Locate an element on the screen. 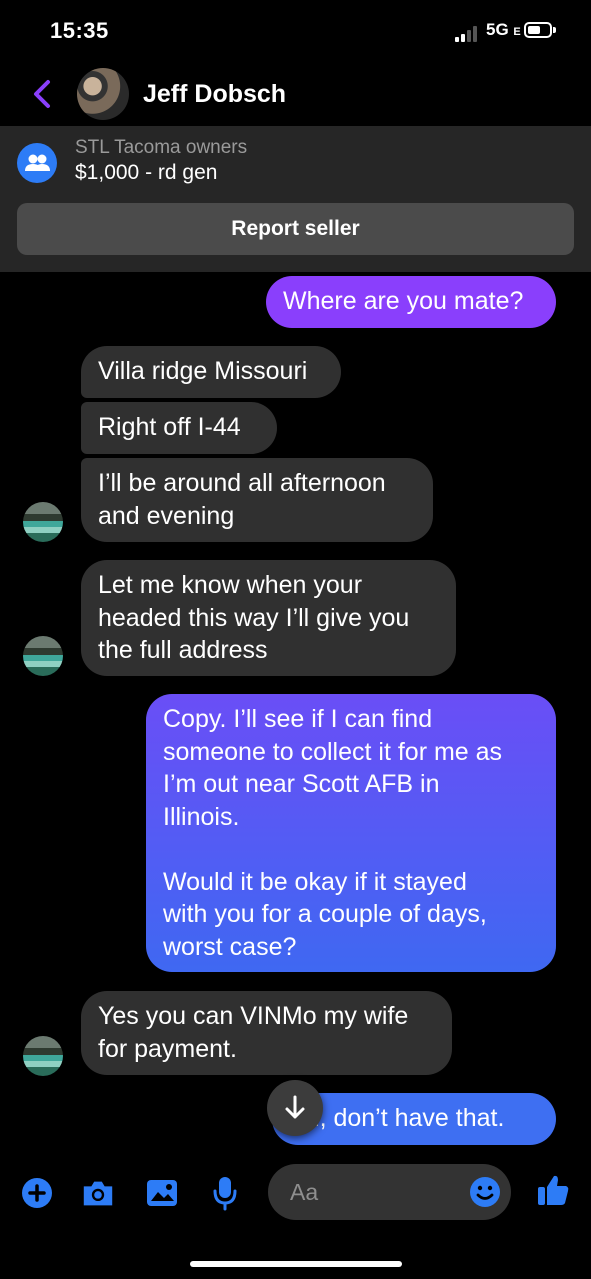  back-button is located at coordinates (43, 94).